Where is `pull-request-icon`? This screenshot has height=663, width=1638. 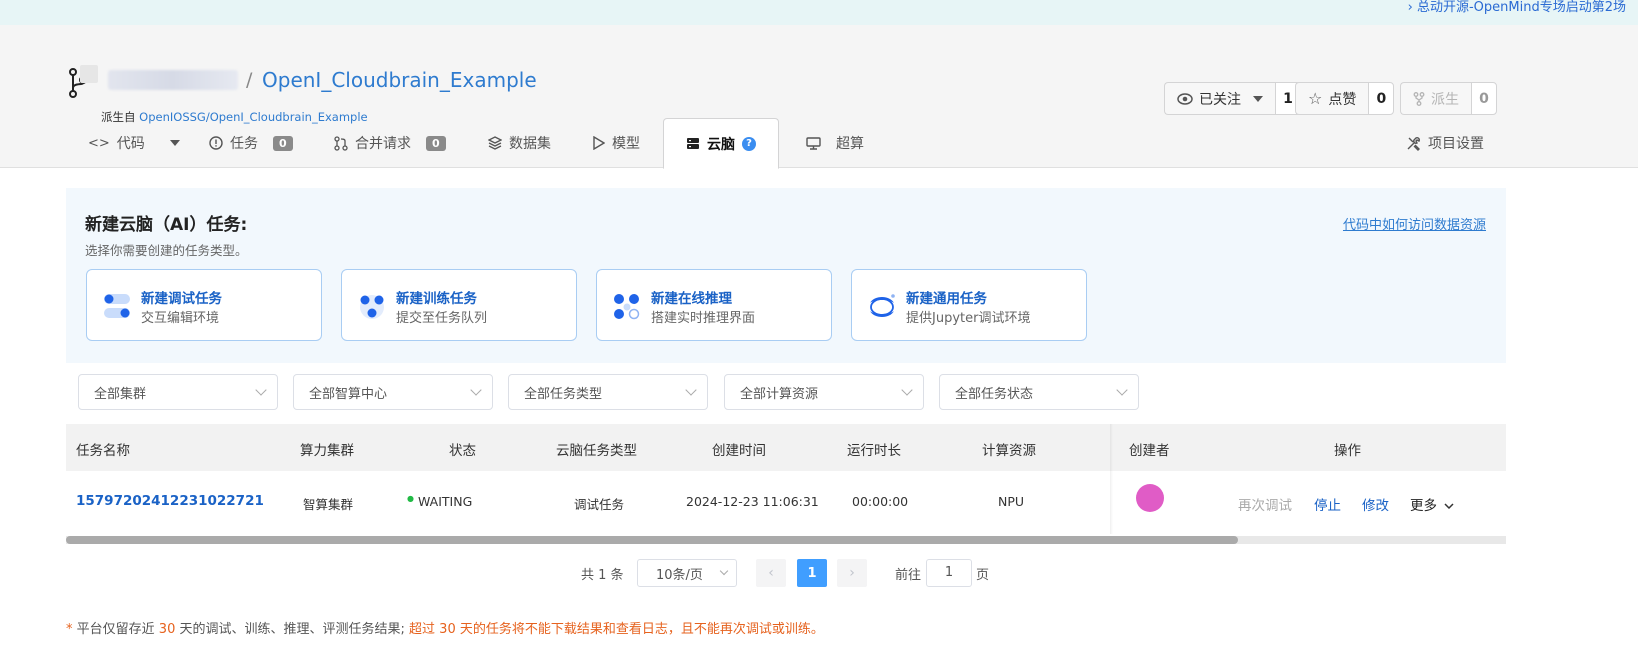 pull-request-icon is located at coordinates (341, 143).